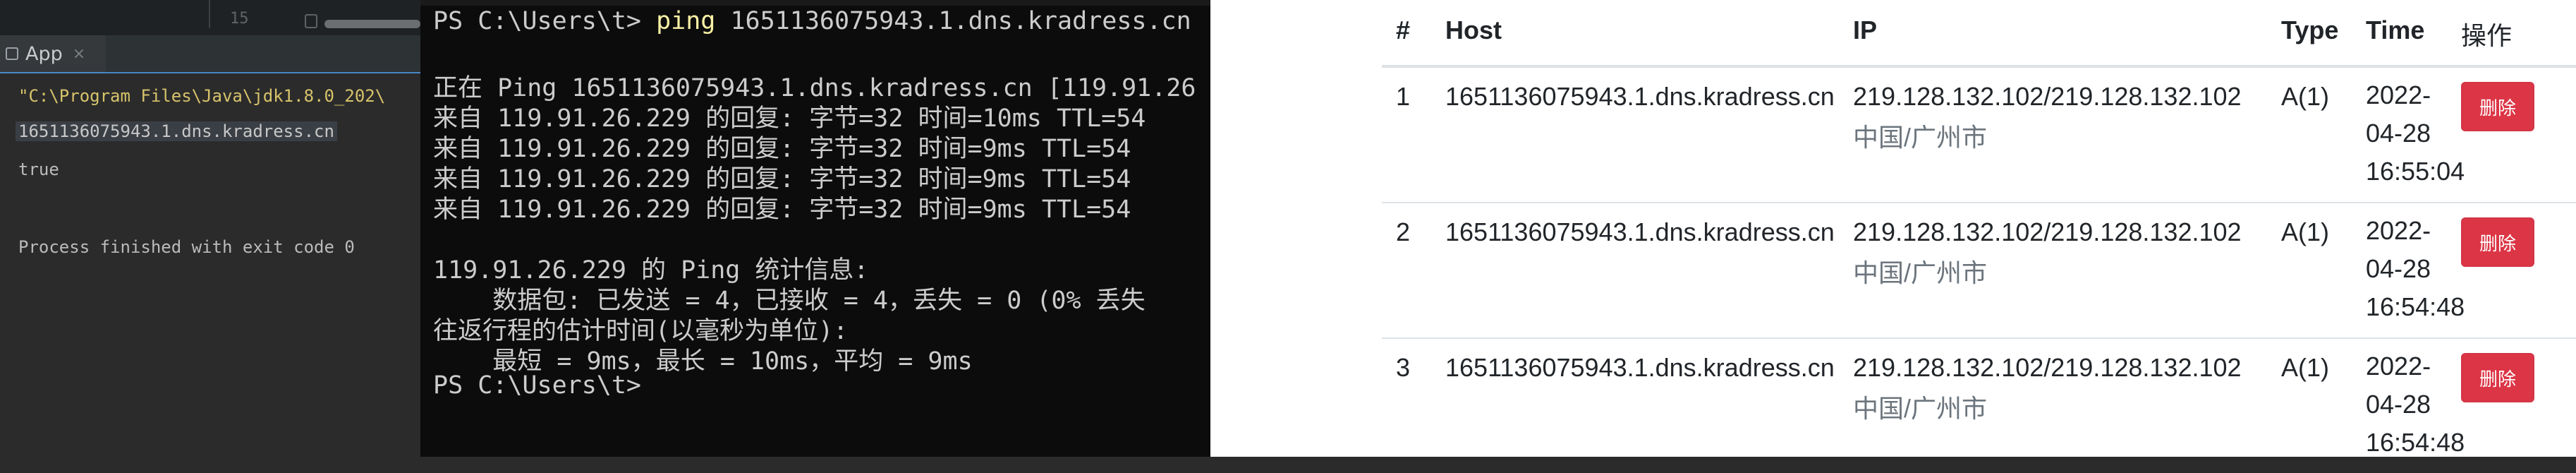  What do you see at coordinates (1979, 34) in the screenshot?
I see `dns-table-header: # Host IP Type Time 操作` at bounding box center [1979, 34].